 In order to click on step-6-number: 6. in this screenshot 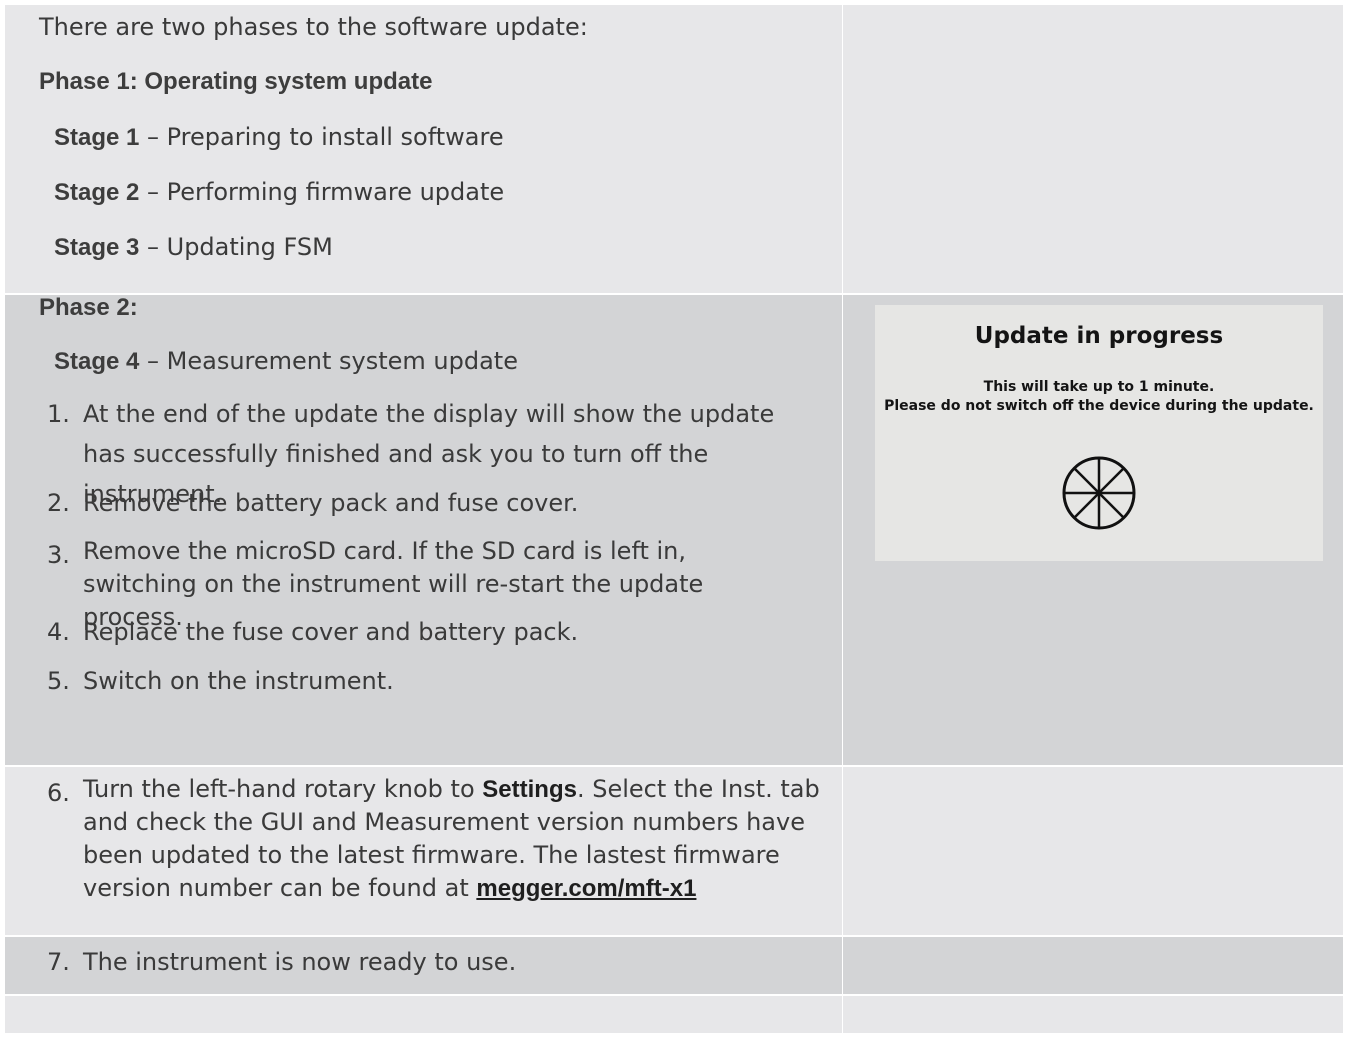, I will do `click(58, 793)`.